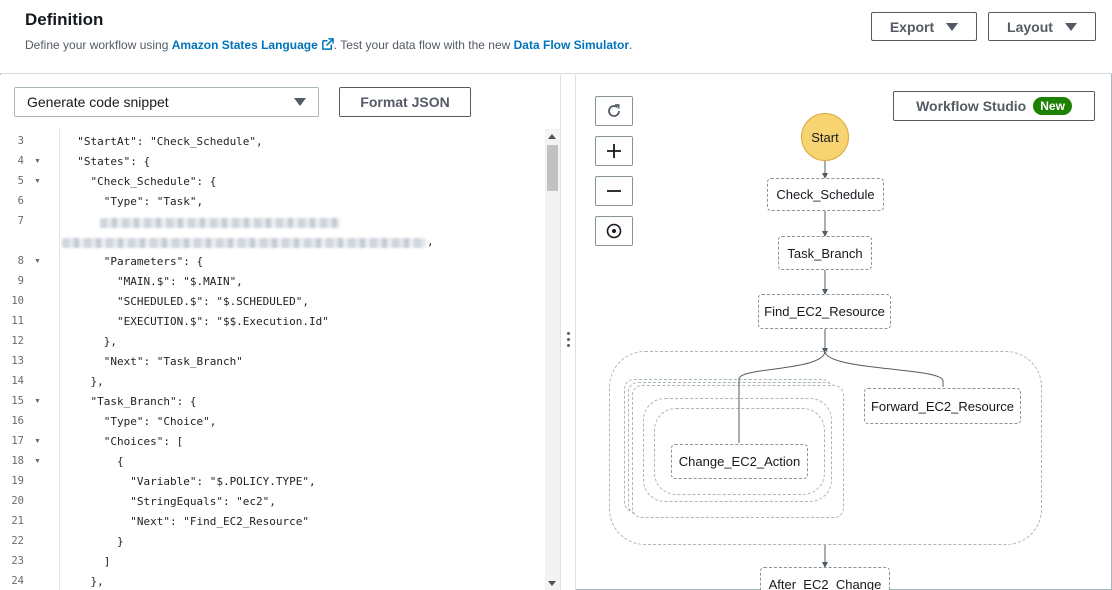  What do you see at coordinates (405, 102) in the screenshot?
I see `format-json-button: Format JSON` at bounding box center [405, 102].